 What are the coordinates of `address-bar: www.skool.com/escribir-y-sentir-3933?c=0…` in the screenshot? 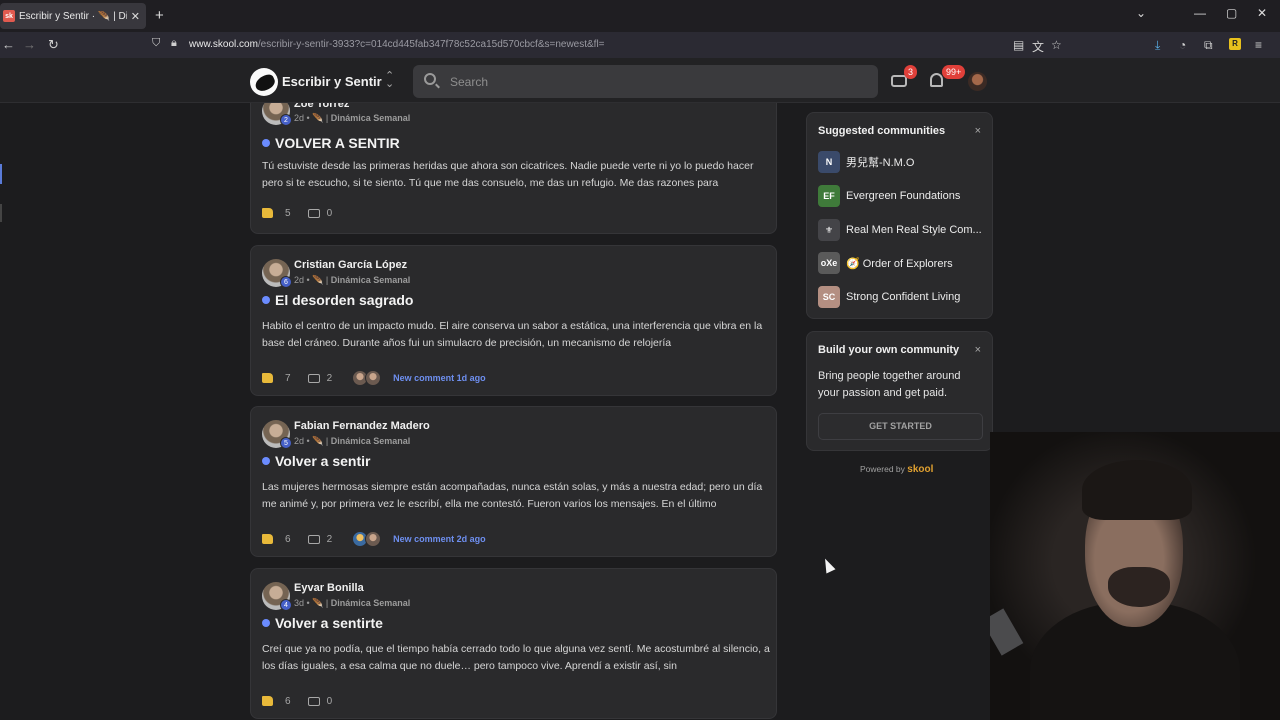 It's located at (397, 44).